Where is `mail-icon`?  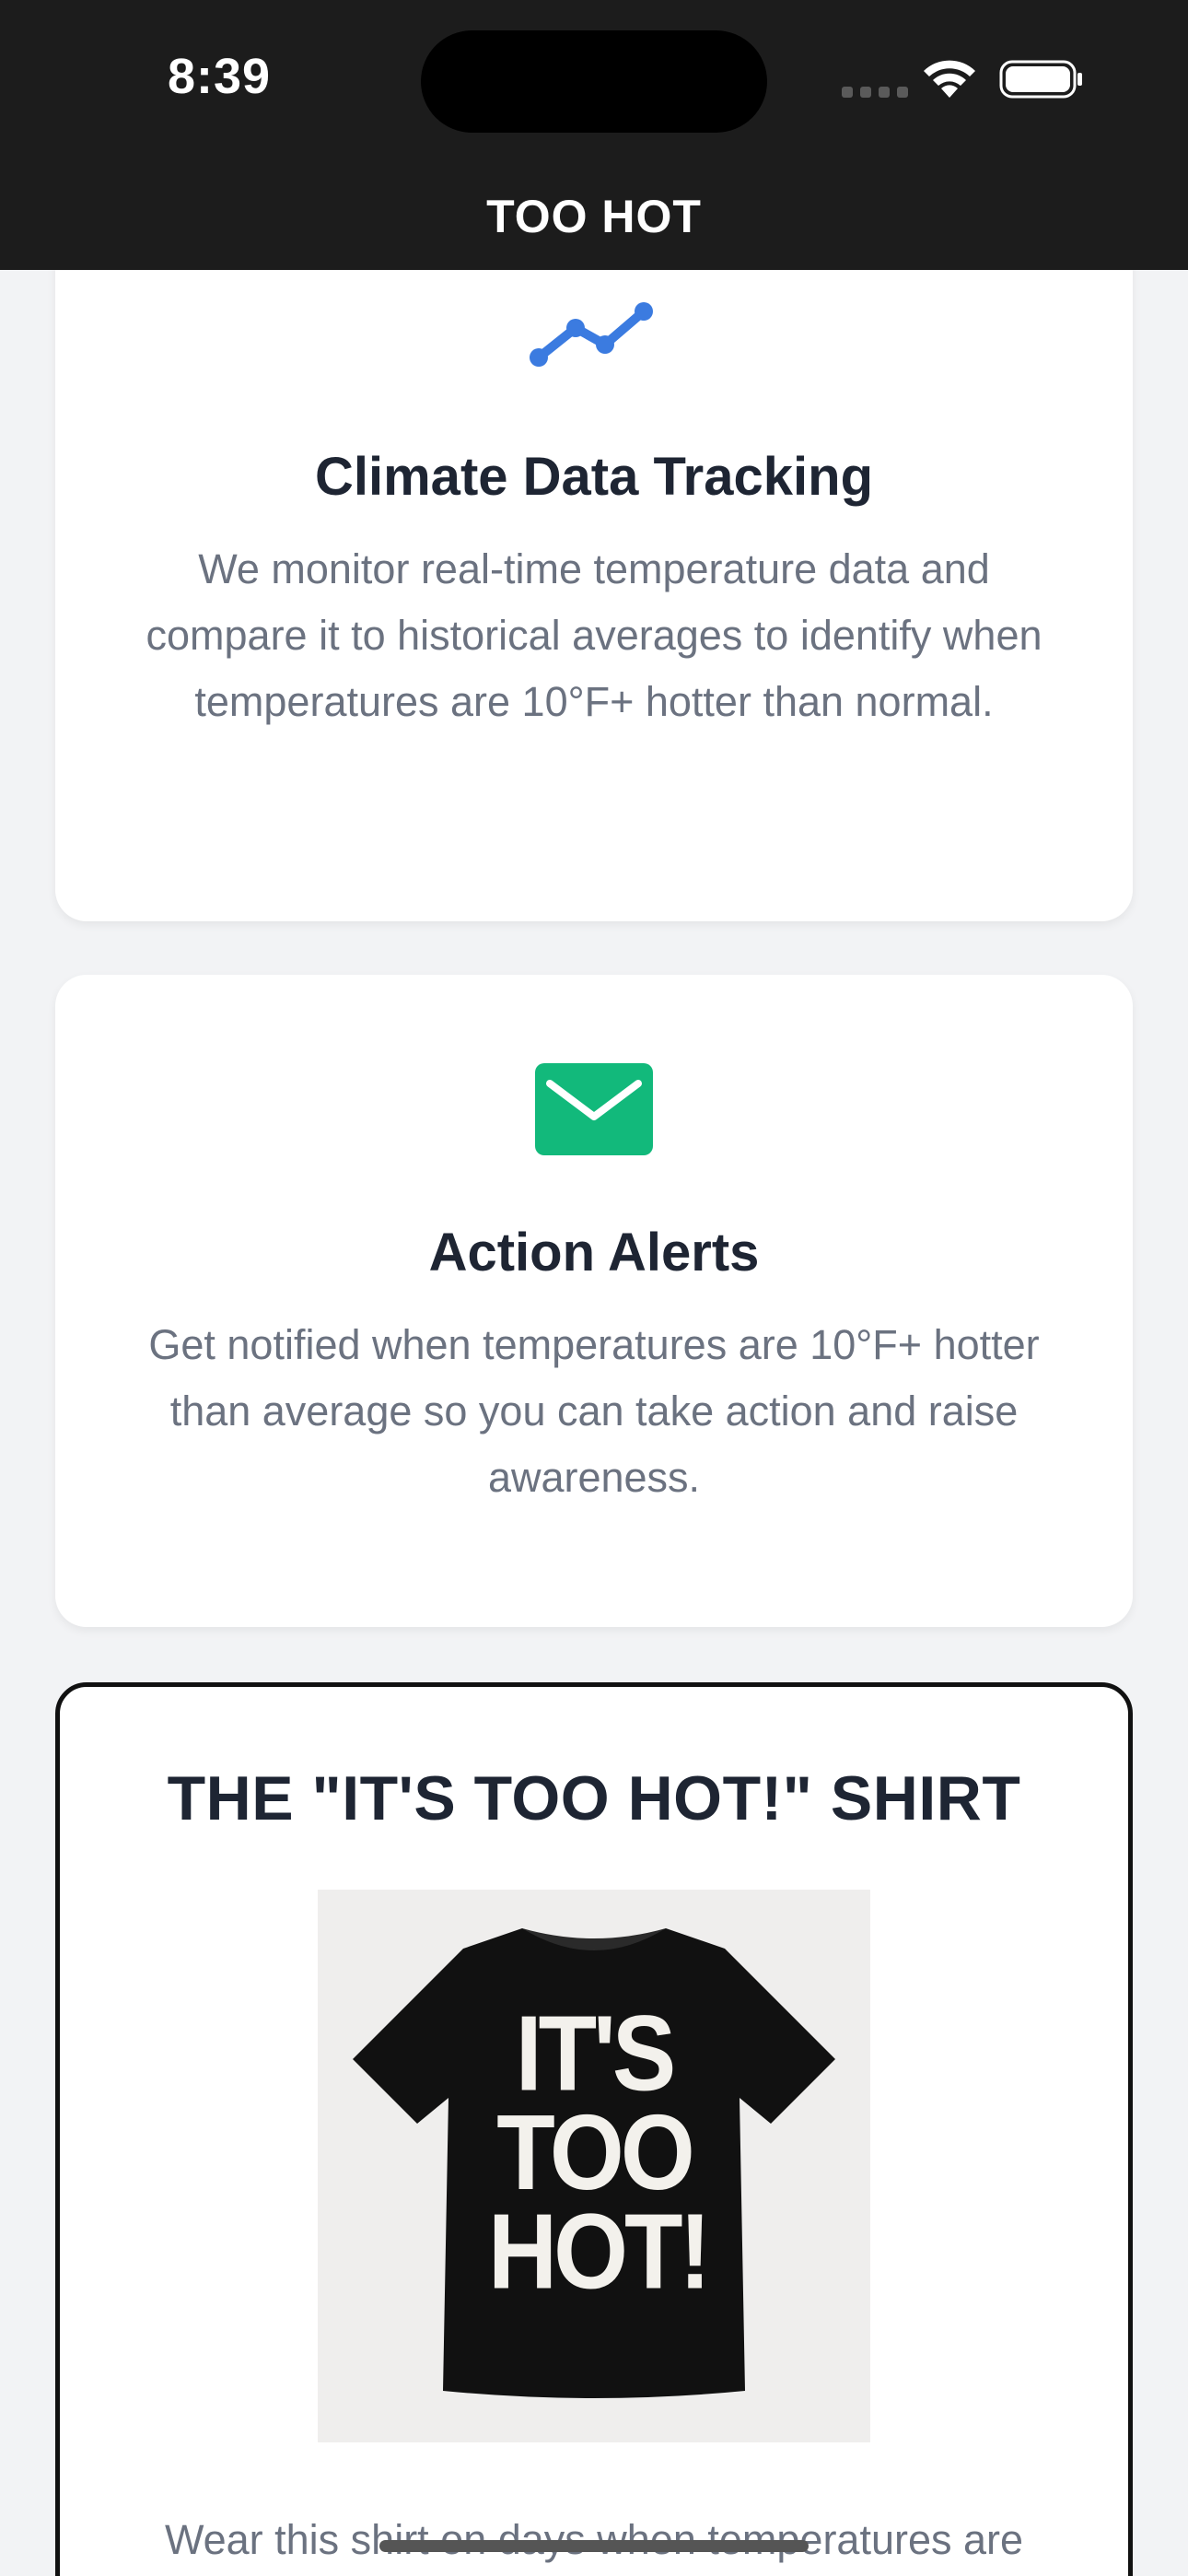 mail-icon is located at coordinates (594, 1109).